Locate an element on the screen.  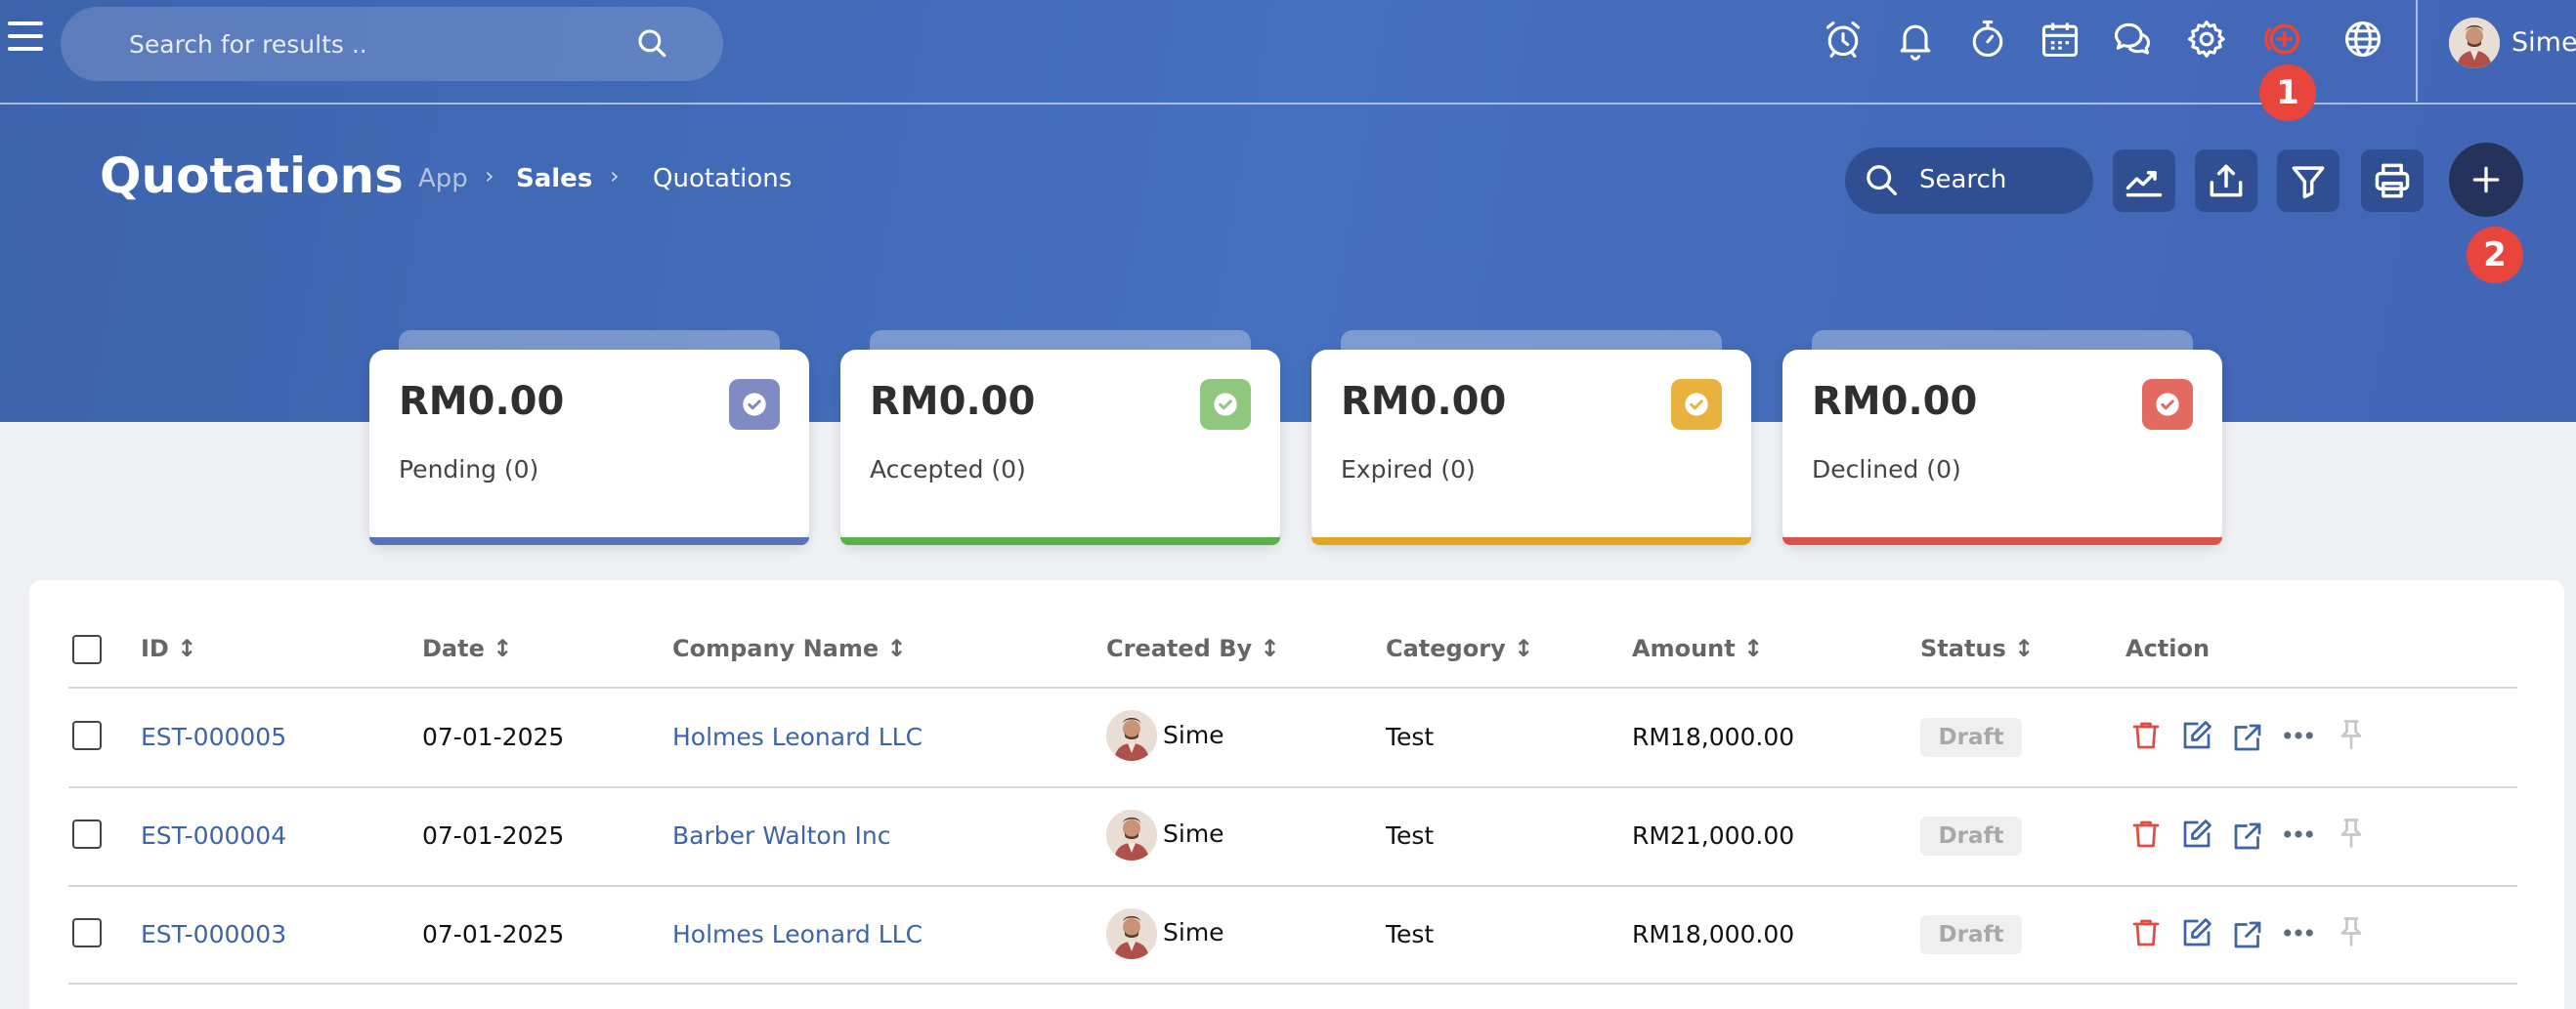
print-icon is located at coordinates (2392, 180).